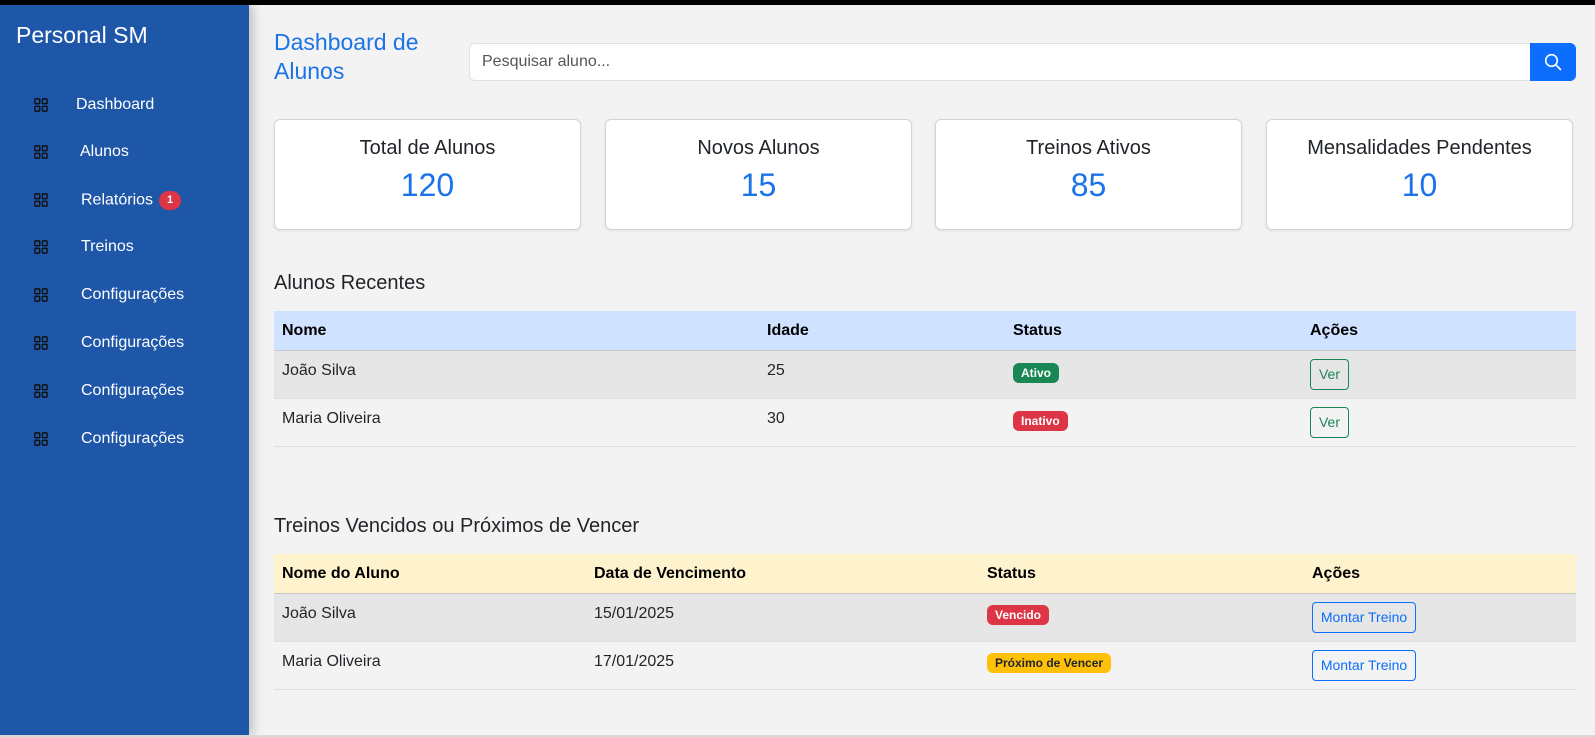 This screenshot has height=737, width=1595. Describe the element at coordinates (82, 35) in the screenshot. I see `brand-title: Personal SM` at that location.